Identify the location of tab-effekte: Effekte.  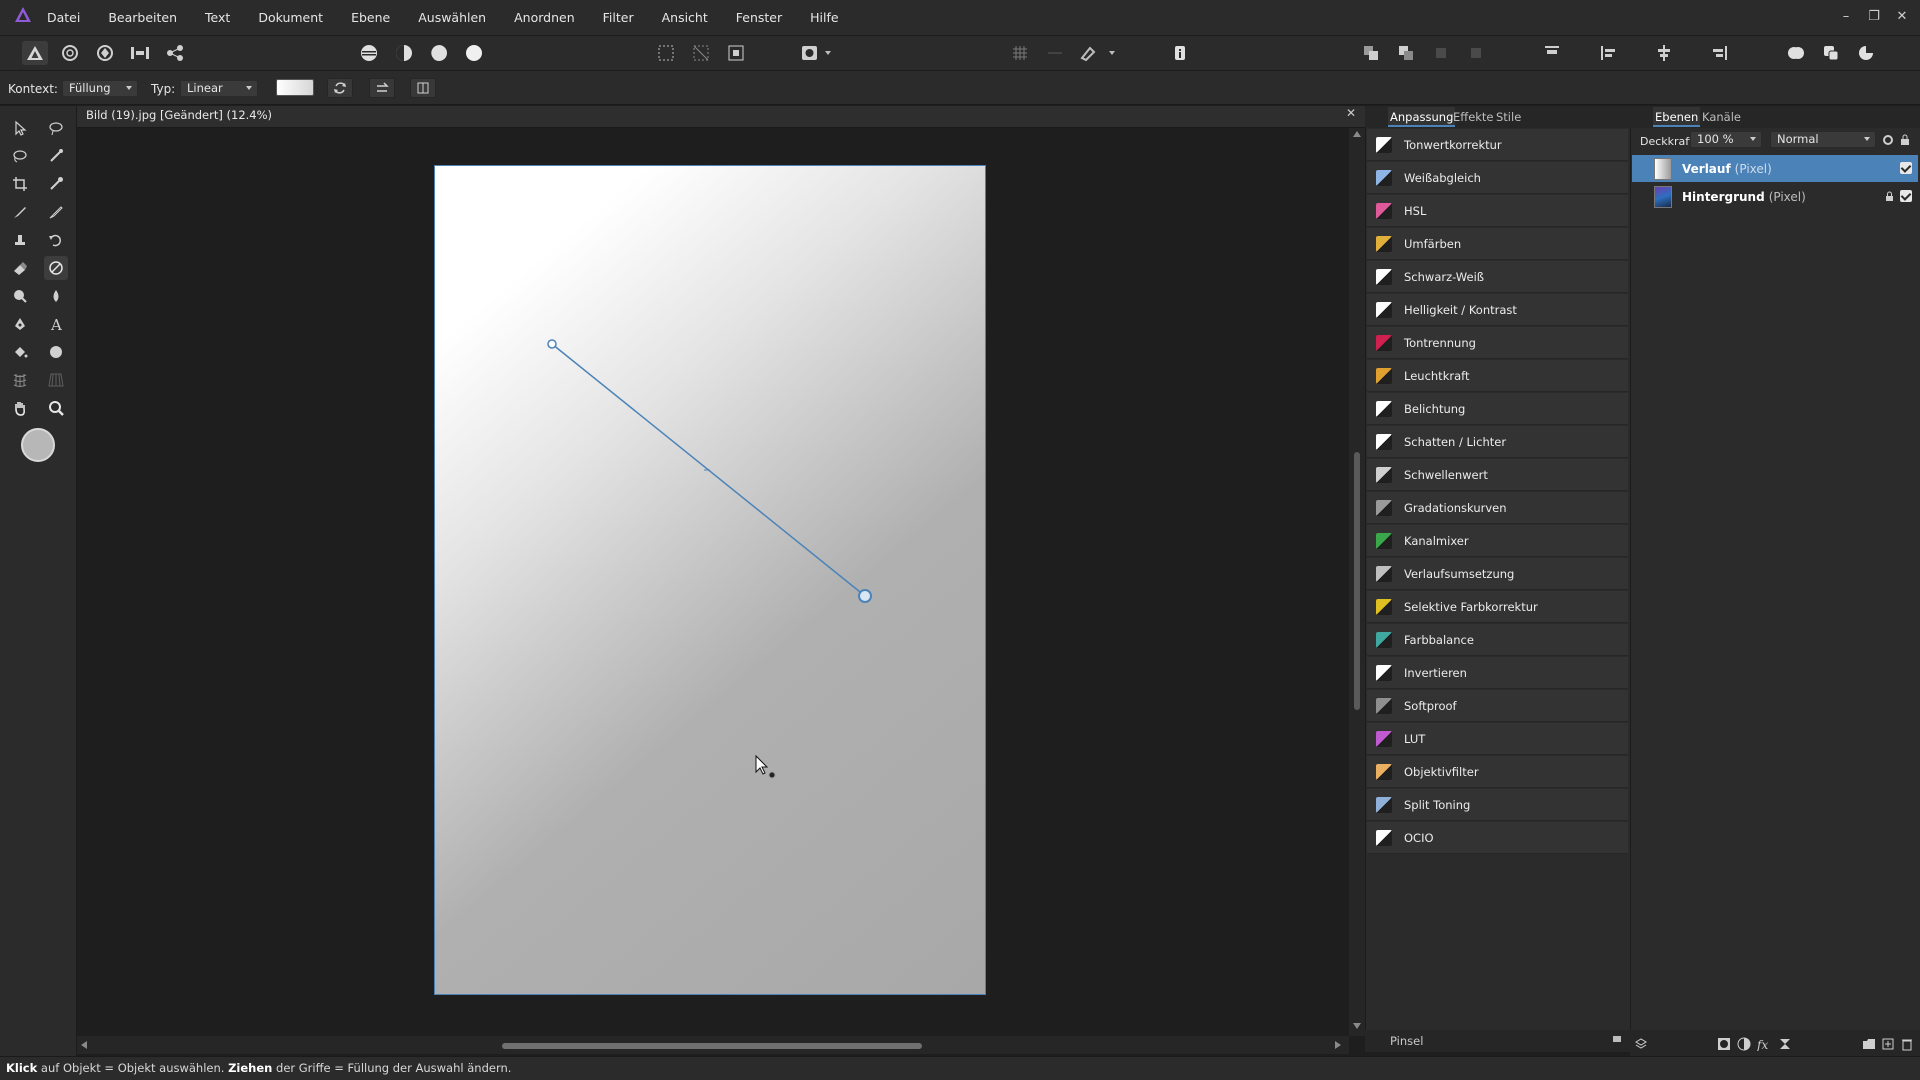
(1473, 117).